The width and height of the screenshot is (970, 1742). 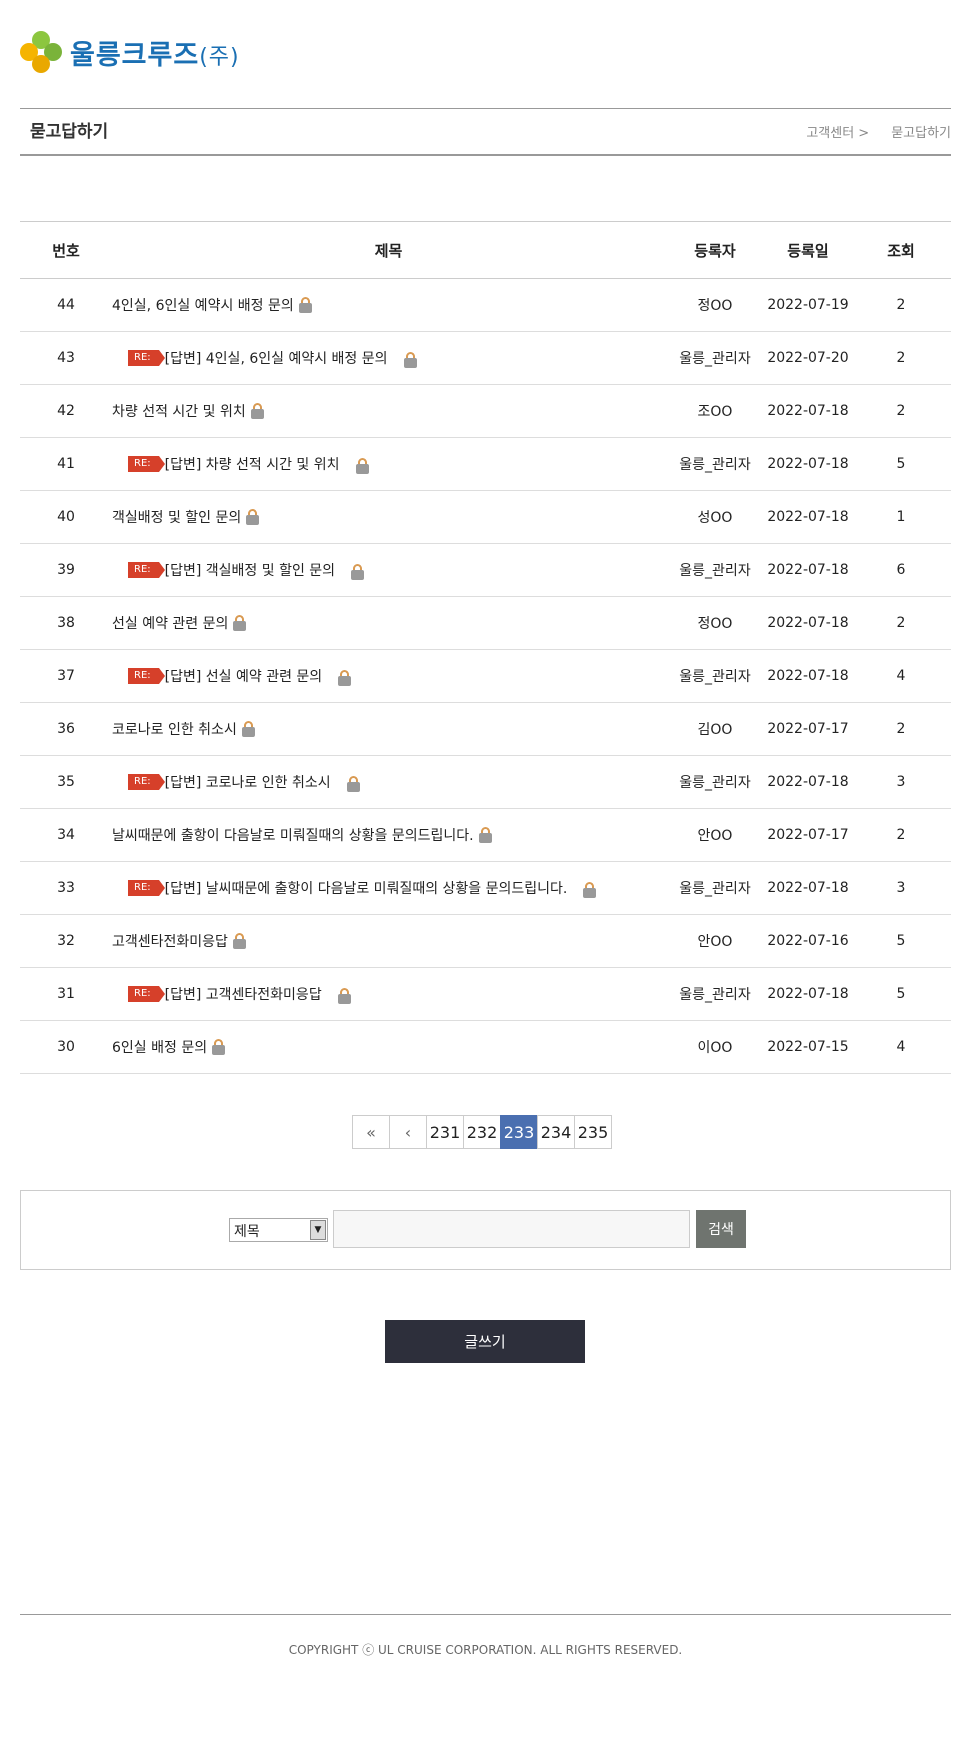 I want to click on row-date: 2022-07-20, so click(x=808, y=358).